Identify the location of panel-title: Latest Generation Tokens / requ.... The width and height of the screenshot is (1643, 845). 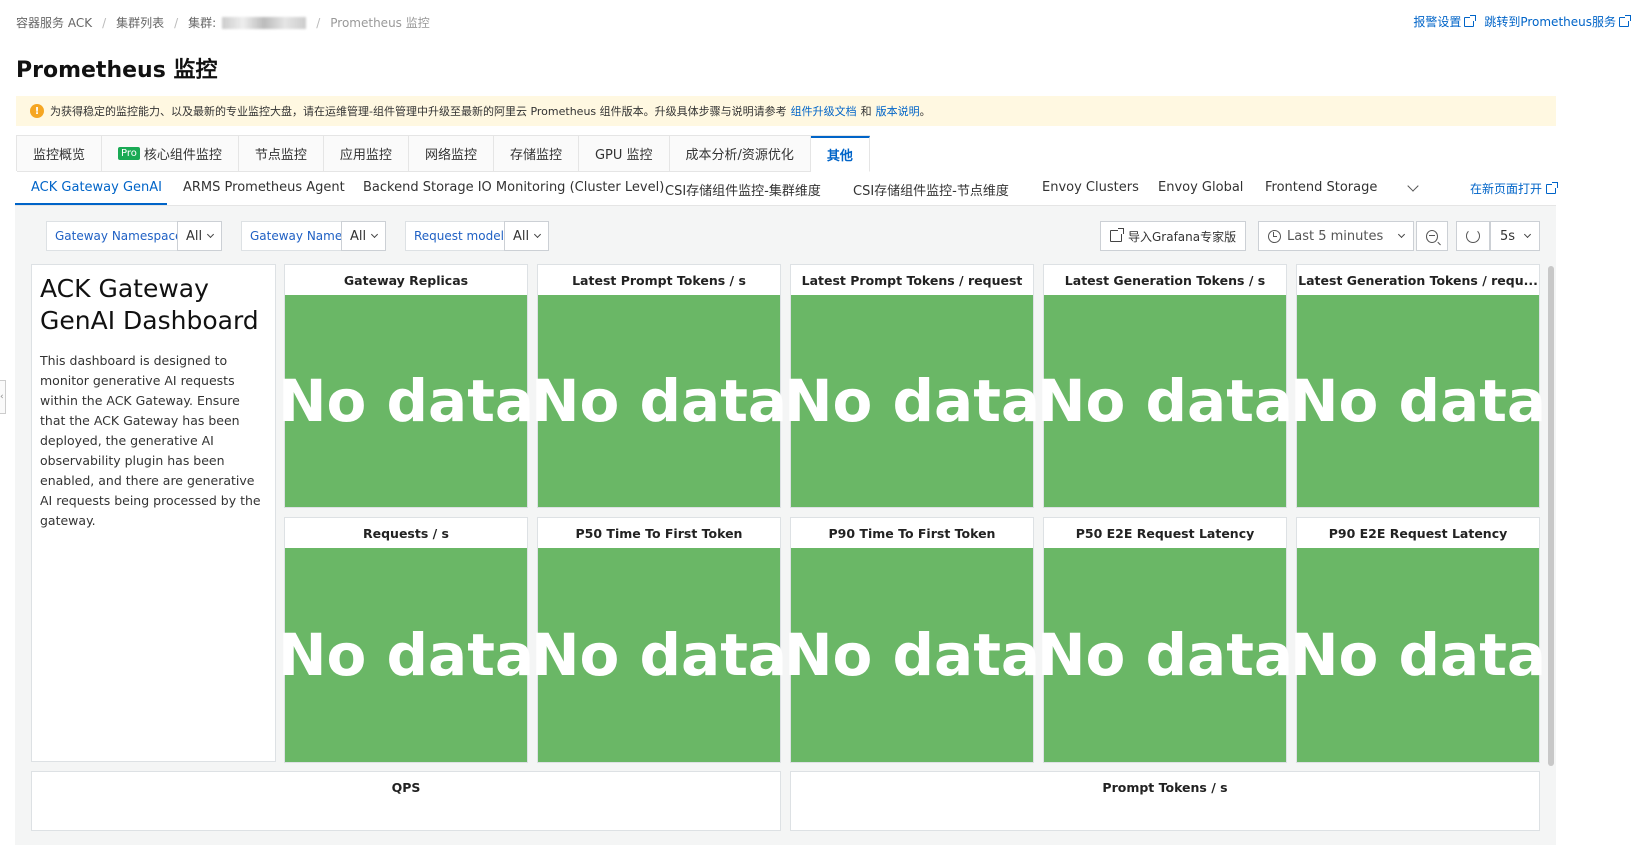
(1418, 280).